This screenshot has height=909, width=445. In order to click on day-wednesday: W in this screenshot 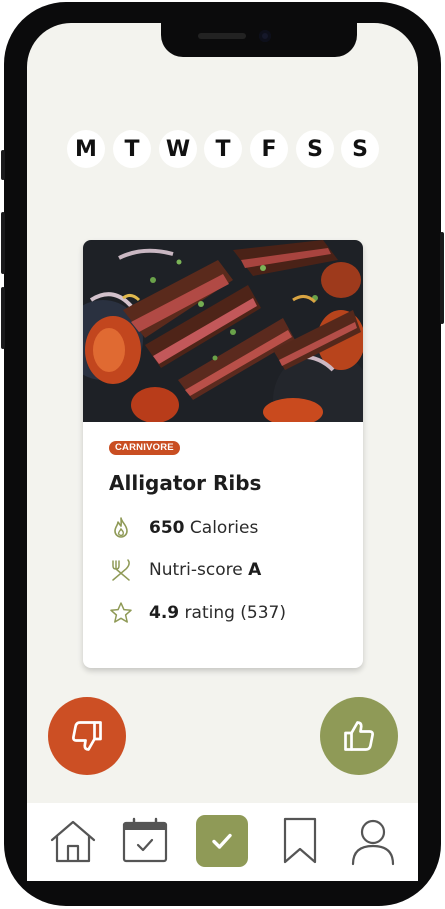, I will do `click(178, 149)`.